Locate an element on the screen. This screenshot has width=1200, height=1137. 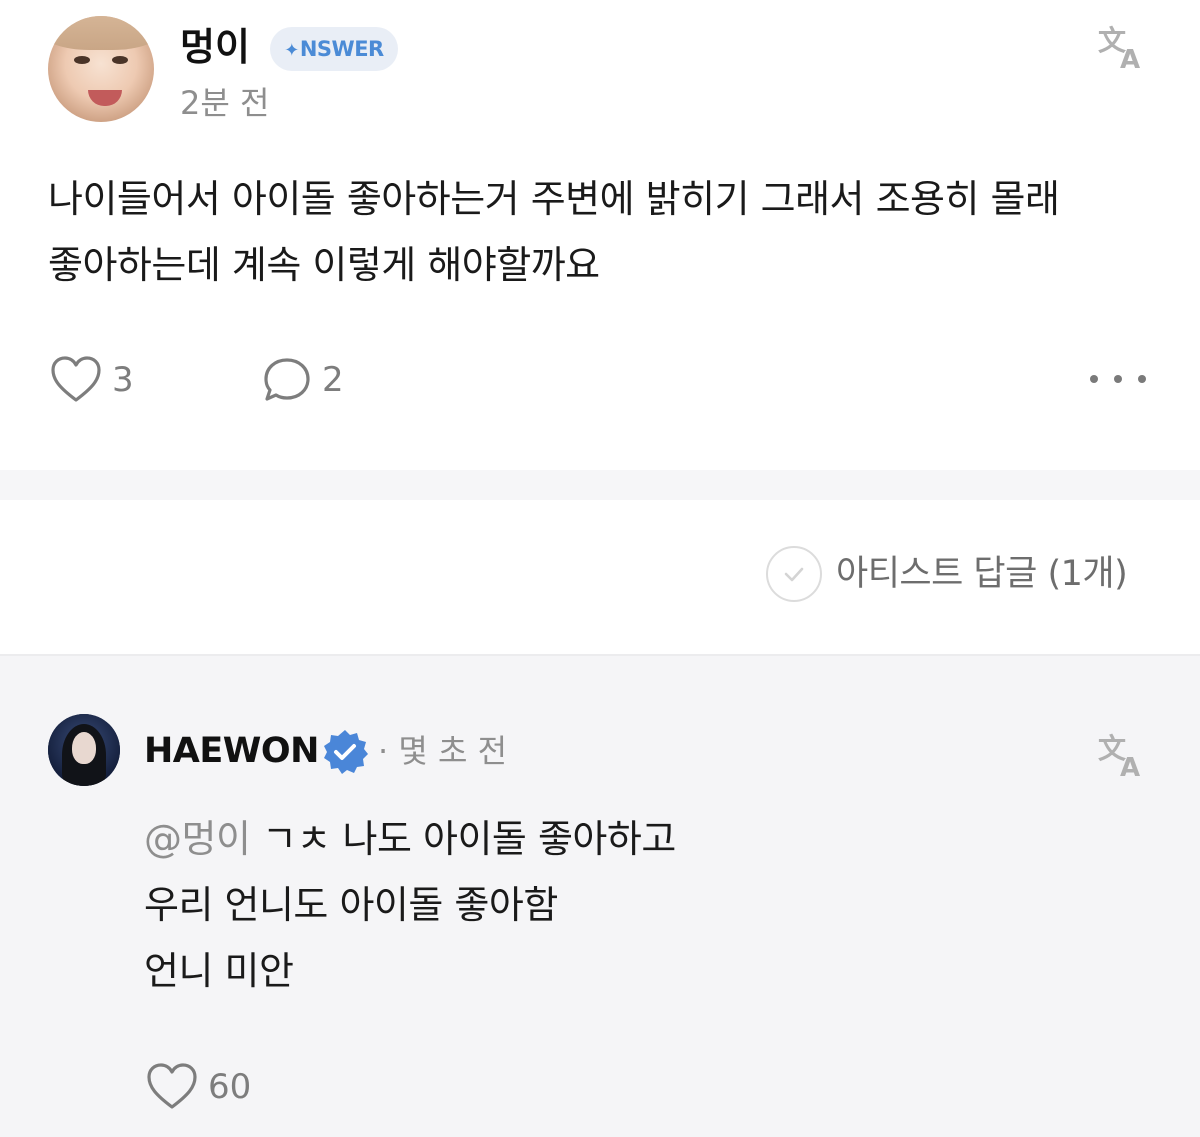
comment-icon is located at coordinates (287, 379).